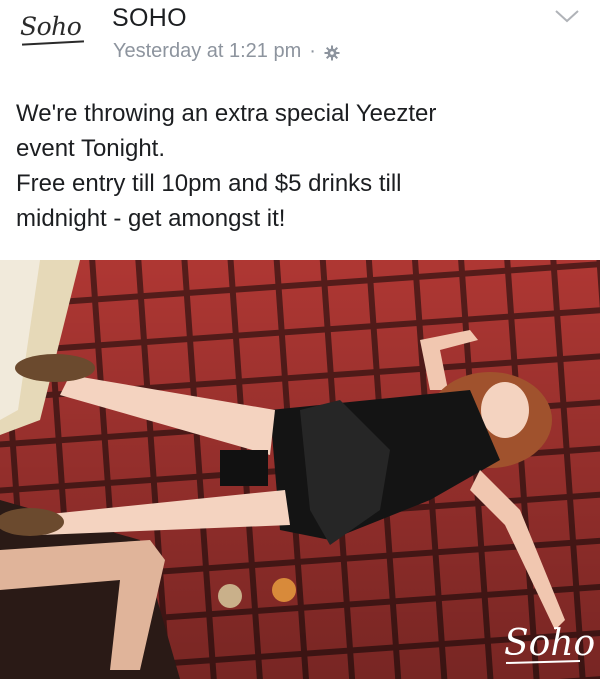  I want to click on post-meta: Yesterday at 1:21 pm ·, so click(226, 51).